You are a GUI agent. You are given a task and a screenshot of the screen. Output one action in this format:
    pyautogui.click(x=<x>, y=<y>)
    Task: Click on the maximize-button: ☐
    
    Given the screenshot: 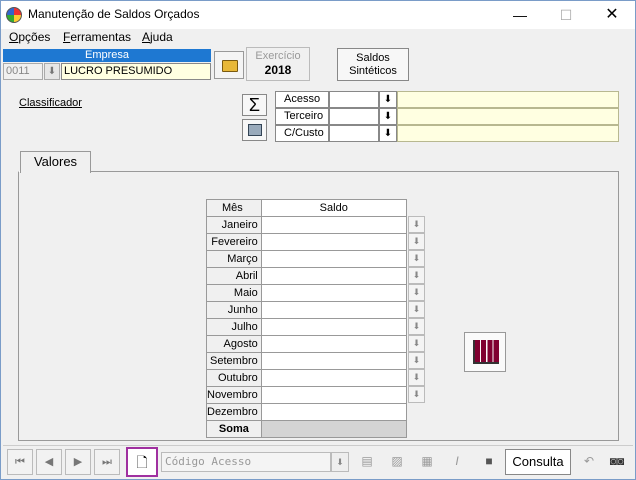 What is the action you would take?
    pyautogui.click(x=566, y=15)
    